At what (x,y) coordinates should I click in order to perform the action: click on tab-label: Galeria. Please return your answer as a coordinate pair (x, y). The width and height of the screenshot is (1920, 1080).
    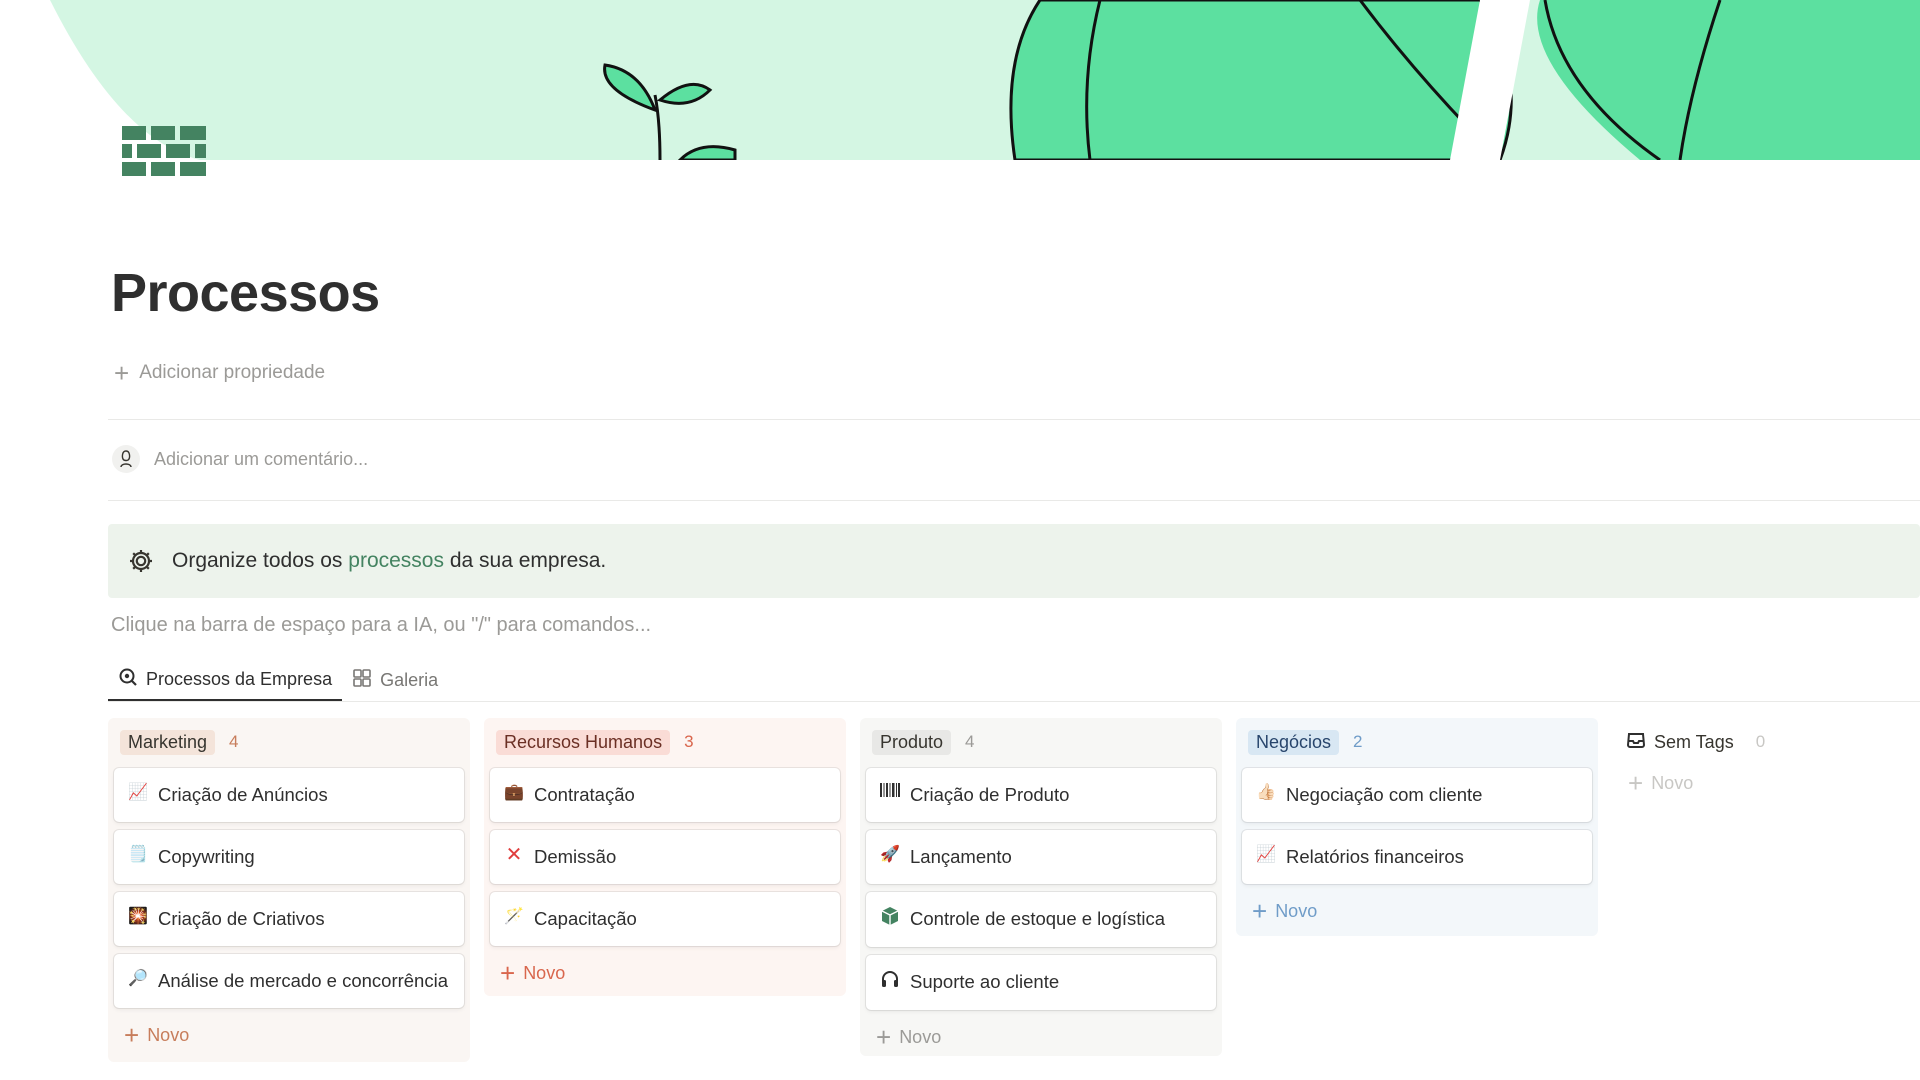
    Looking at the image, I should click on (409, 679).